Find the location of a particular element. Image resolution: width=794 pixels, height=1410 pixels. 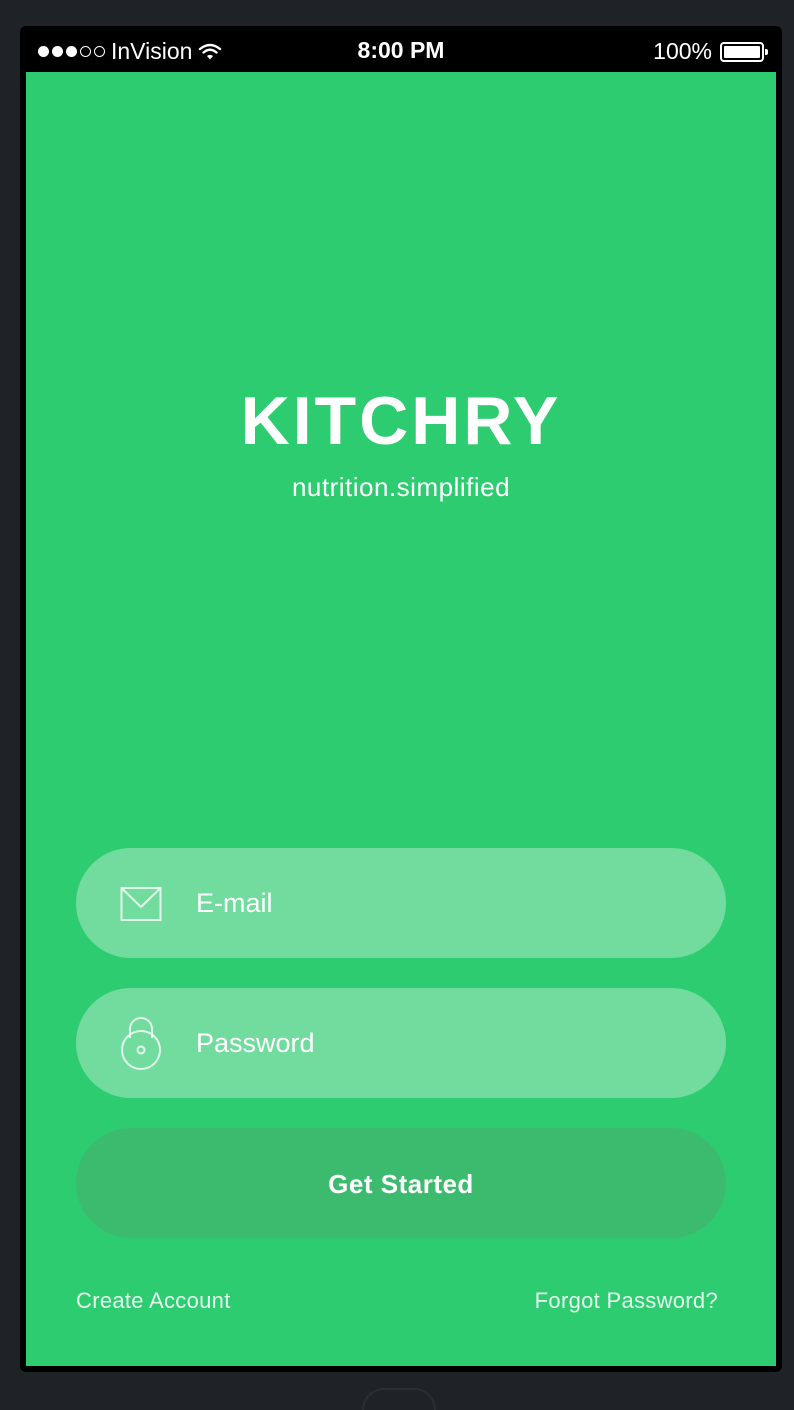

home-button-edge is located at coordinates (399, 1399).